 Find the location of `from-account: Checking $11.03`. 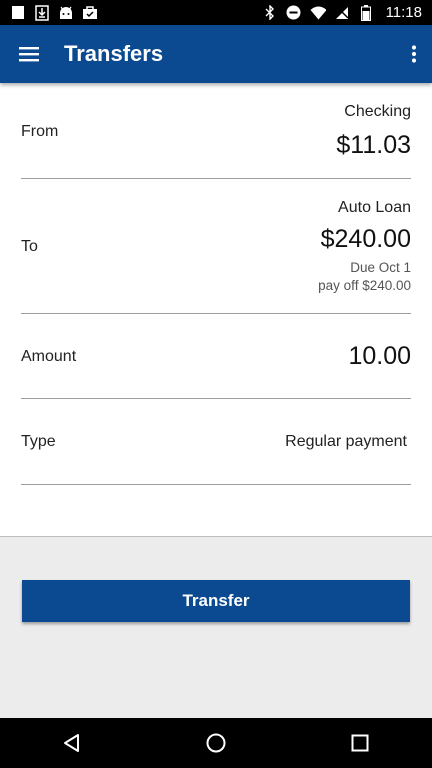

from-account: Checking $11.03 is located at coordinates (373, 131).